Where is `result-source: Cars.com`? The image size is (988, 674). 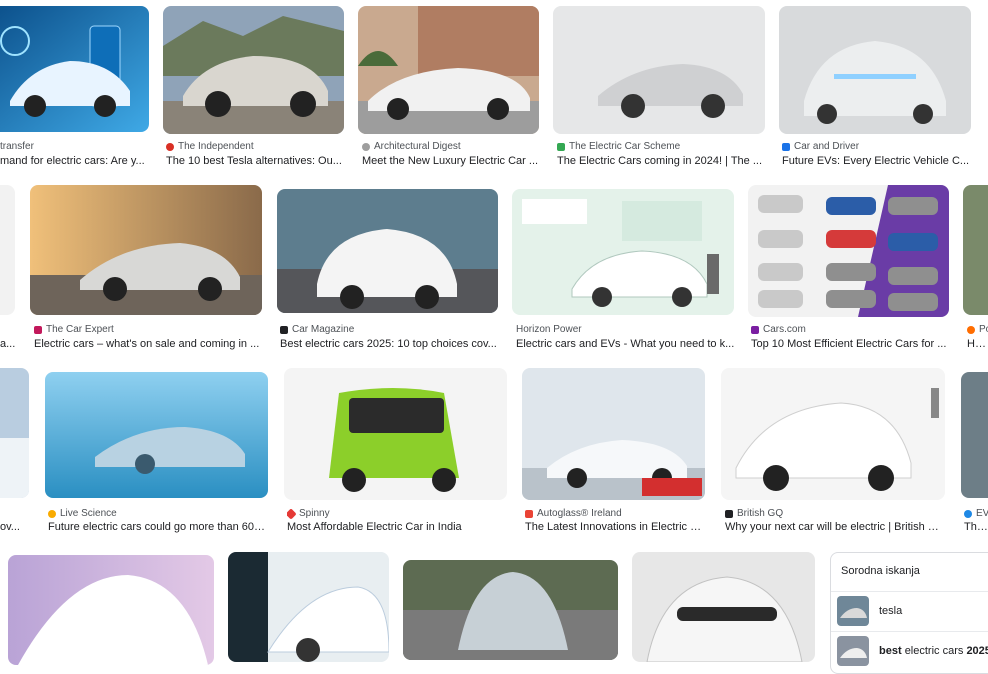 result-source: Cars.com is located at coordinates (851, 329).